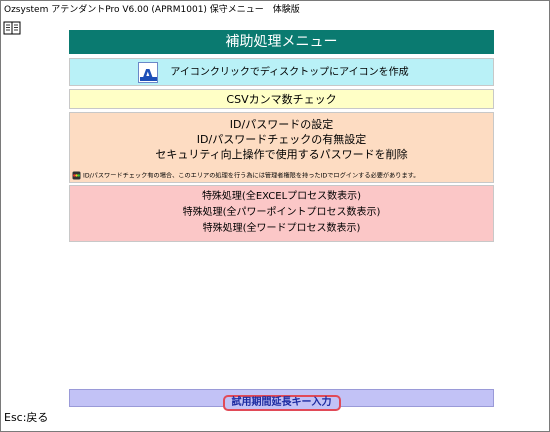 The width and height of the screenshot is (550, 432). What do you see at coordinates (148, 73) in the screenshot?
I see `app-icon: A` at bounding box center [148, 73].